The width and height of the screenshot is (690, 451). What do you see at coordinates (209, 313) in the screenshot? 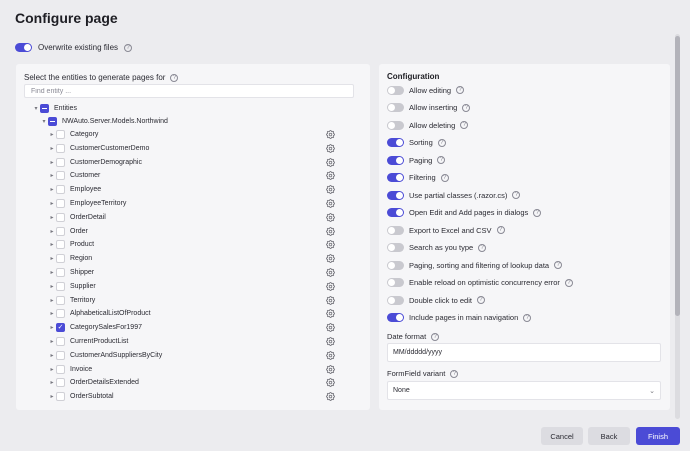
I see `entity-row: ▸ AlphabeticalListOfProduct` at bounding box center [209, 313].